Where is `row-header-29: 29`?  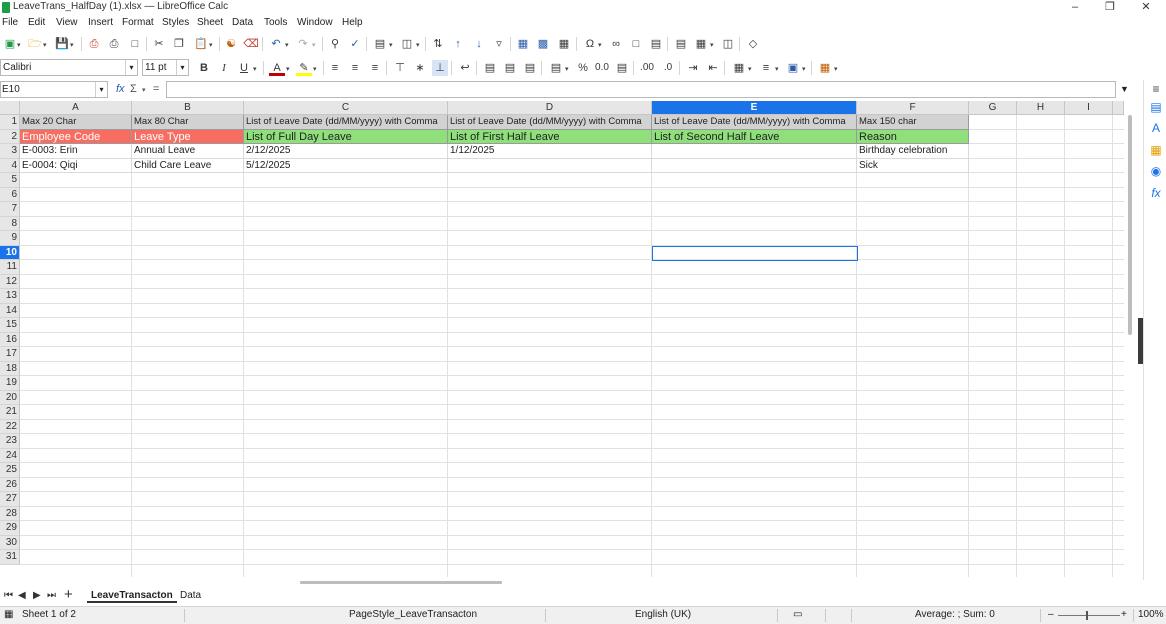 row-header-29: 29 is located at coordinates (10, 528).